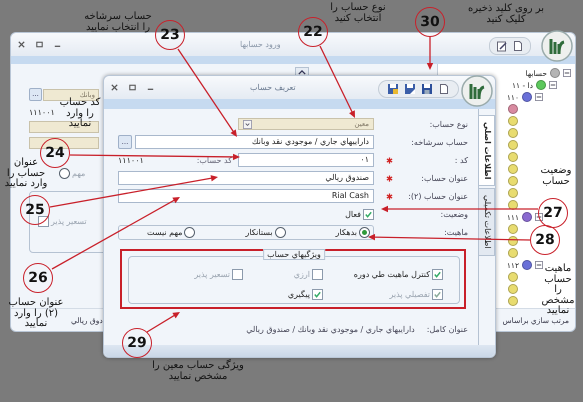  I want to click on callout-number: 26, so click(38, 278).